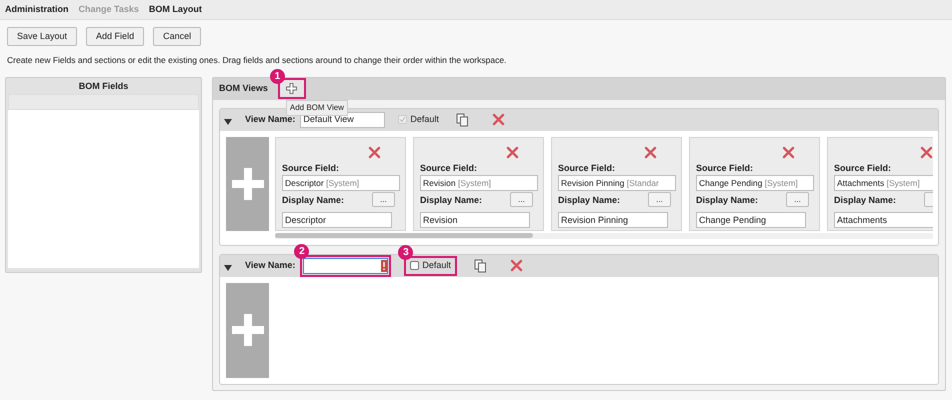 This screenshot has width=952, height=400. Describe the element at coordinates (439, 183) in the screenshot. I see `field-value: Revision` at that location.